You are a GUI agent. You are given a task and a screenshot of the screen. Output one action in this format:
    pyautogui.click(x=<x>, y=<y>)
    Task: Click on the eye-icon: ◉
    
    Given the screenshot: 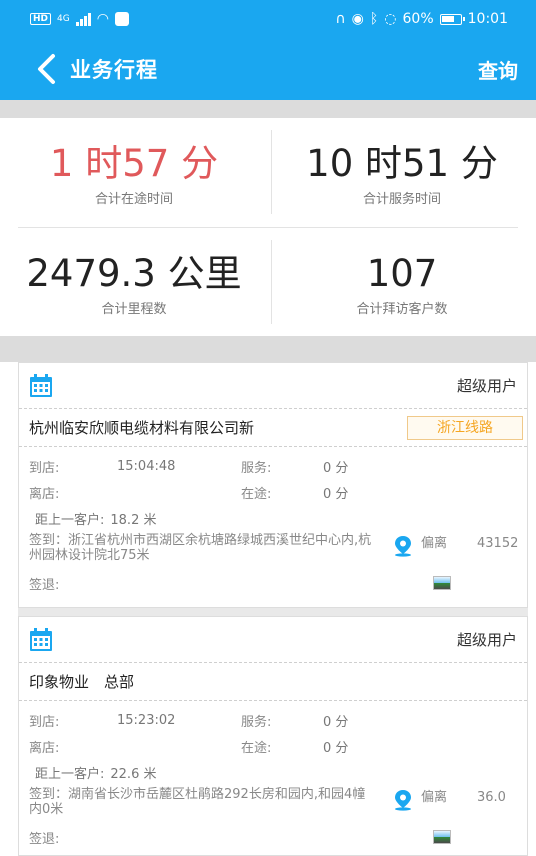 What is the action you would take?
    pyautogui.click(x=357, y=19)
    